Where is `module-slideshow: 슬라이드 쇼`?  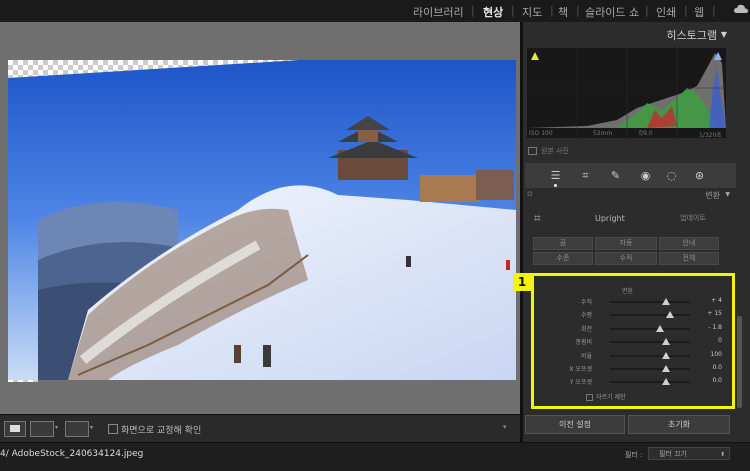 module-slideshow: 슬라이드 쇼 is located at coordinates (612, 12).